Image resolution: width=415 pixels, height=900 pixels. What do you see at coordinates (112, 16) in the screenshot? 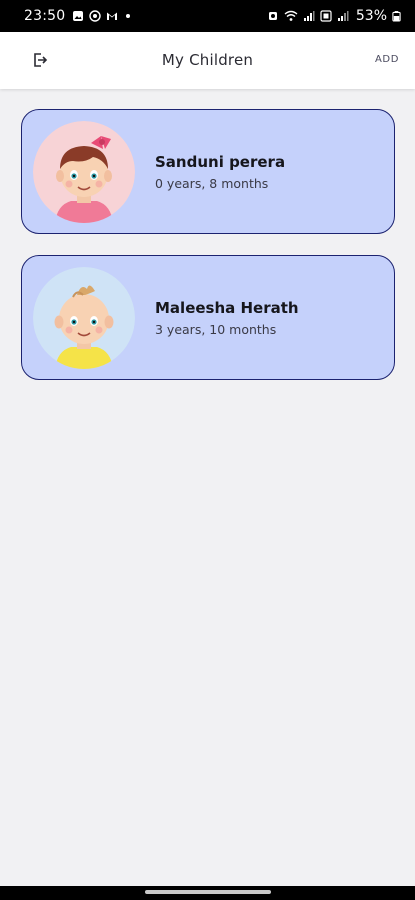
I see `gmail-icon` at bounding box center [112, 16].